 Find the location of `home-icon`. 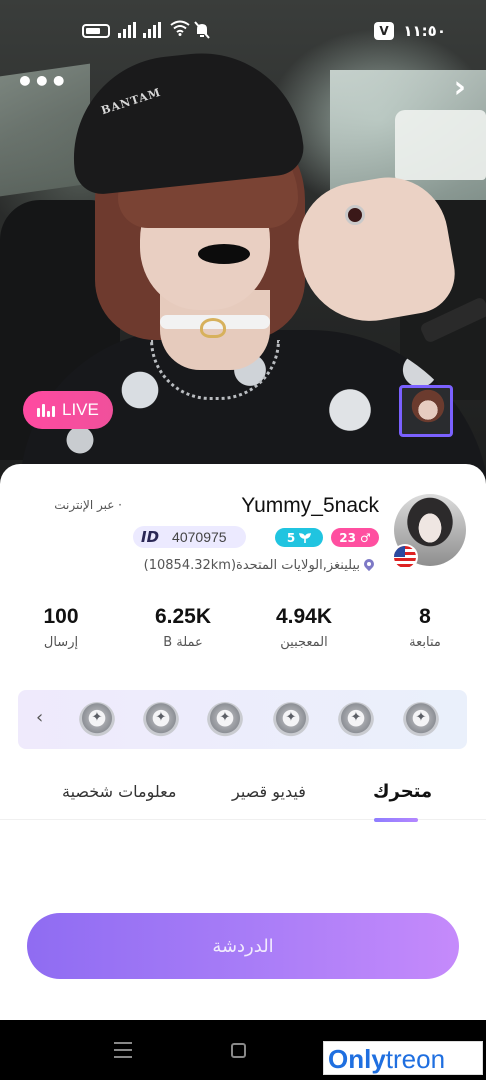

home-icon is located at coordinates (238, 1050).